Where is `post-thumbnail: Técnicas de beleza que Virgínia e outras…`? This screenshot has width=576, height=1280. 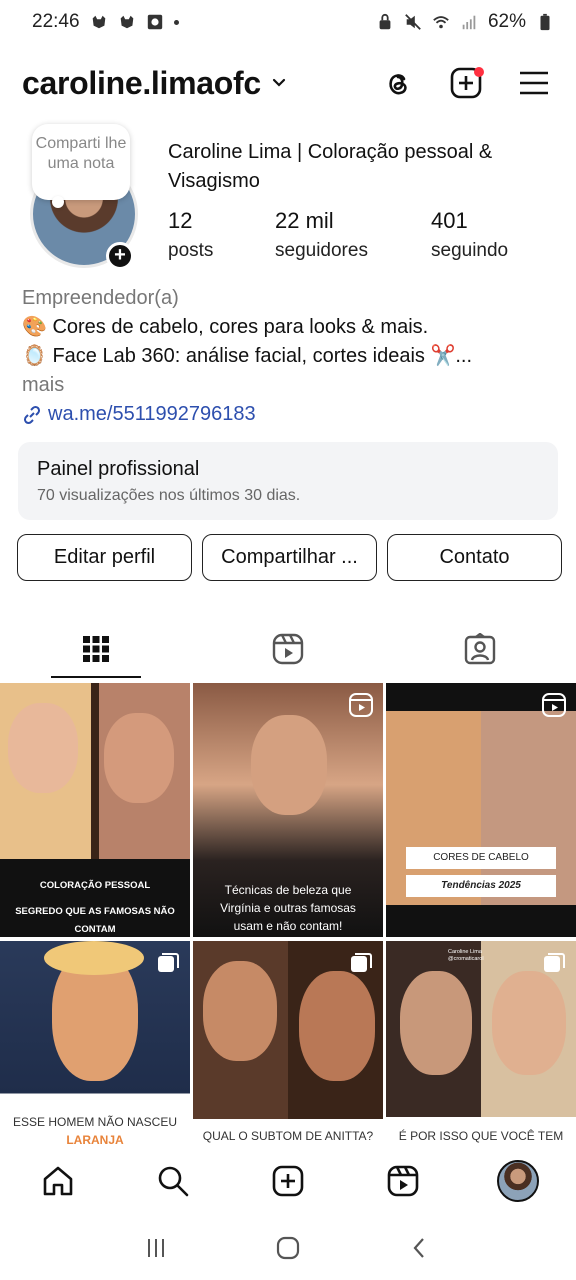
post-thumbnail: Técnicas de beleza que Virgínia e outras… is located at coordinates (288, 810).